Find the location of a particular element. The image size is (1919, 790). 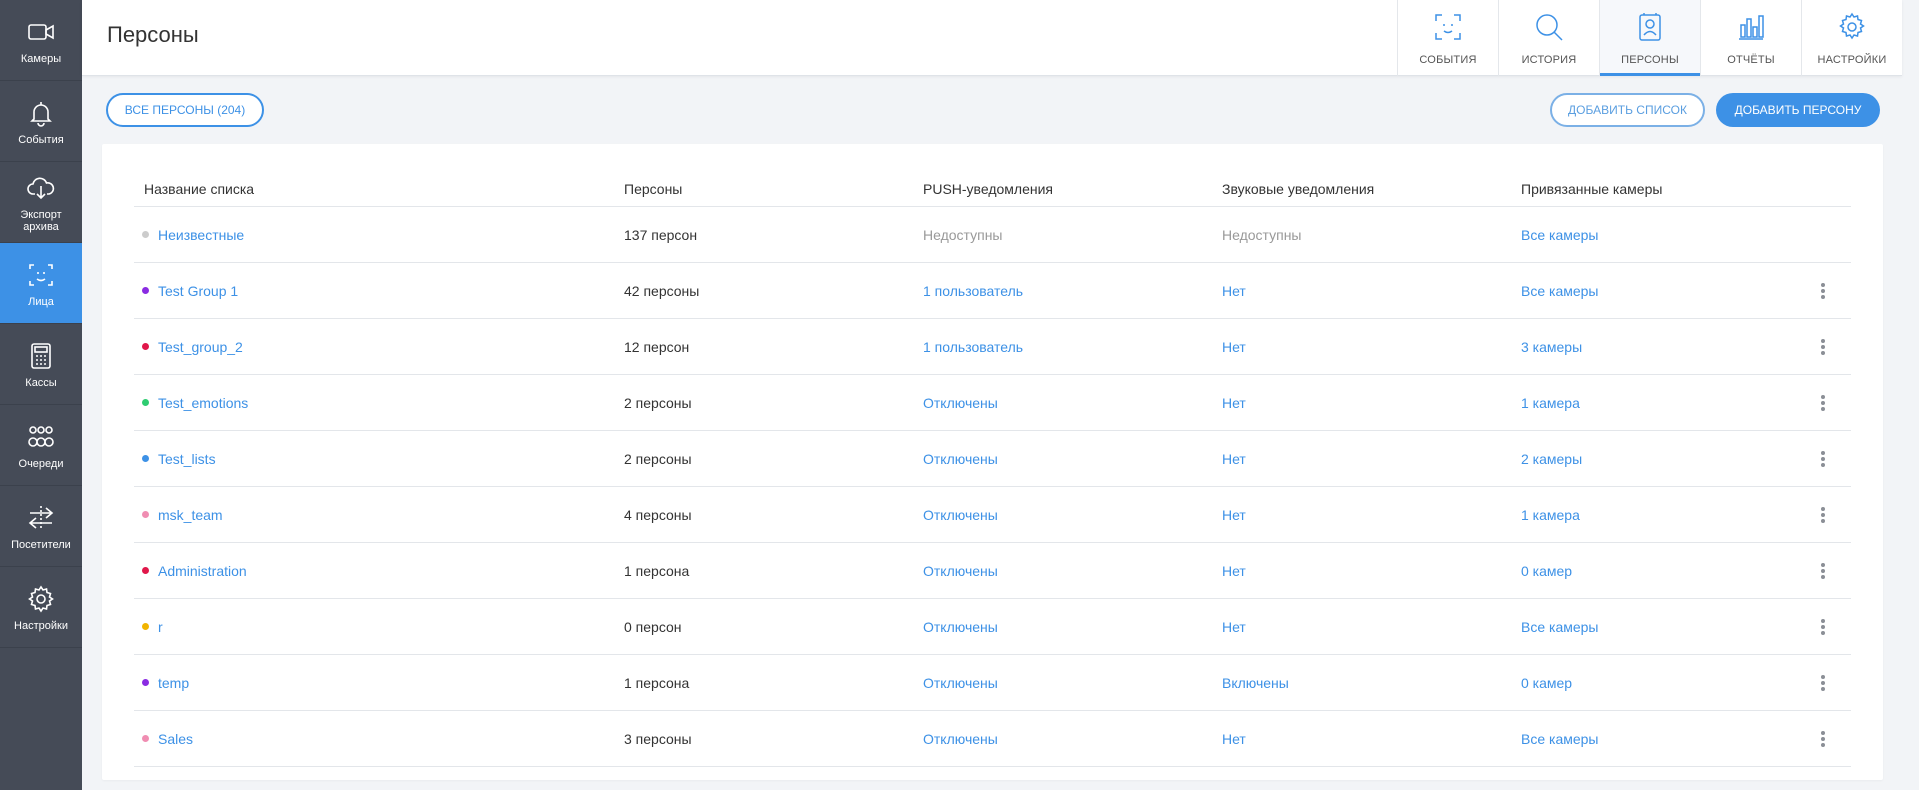

list-name-link: Test_emotions is located at coordinates (203, 403).